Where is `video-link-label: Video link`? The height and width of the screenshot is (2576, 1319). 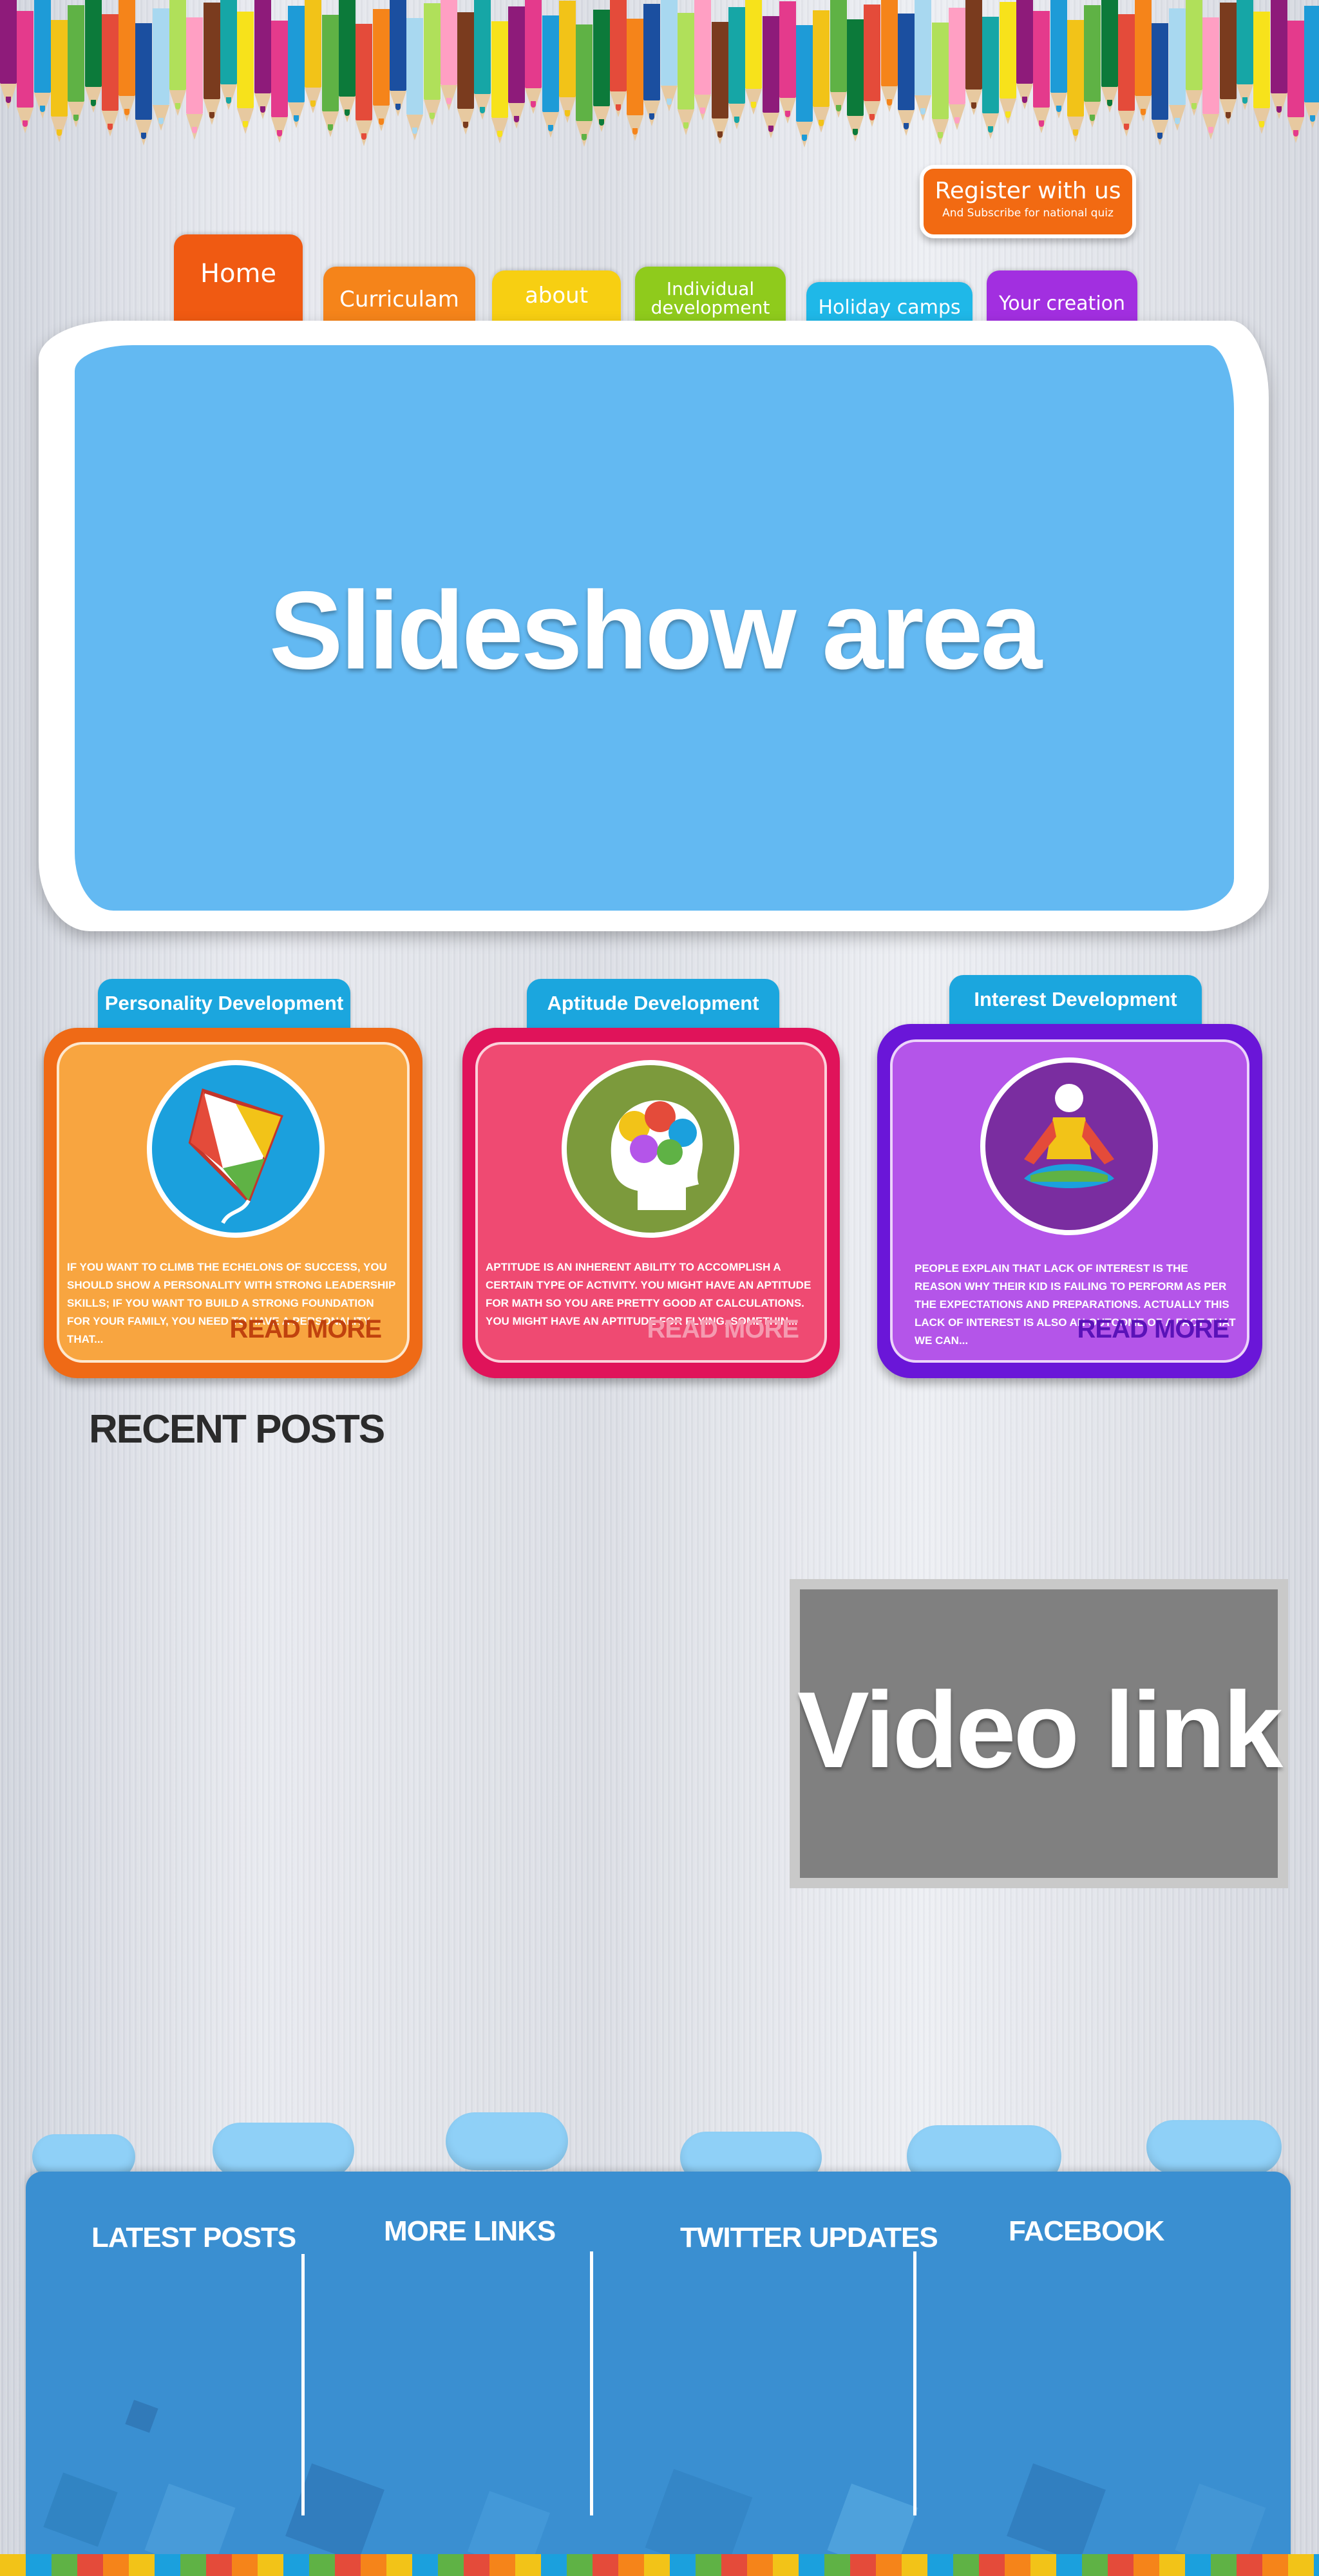 video-link-label: Video link is located at coordinates (1040, 1729).